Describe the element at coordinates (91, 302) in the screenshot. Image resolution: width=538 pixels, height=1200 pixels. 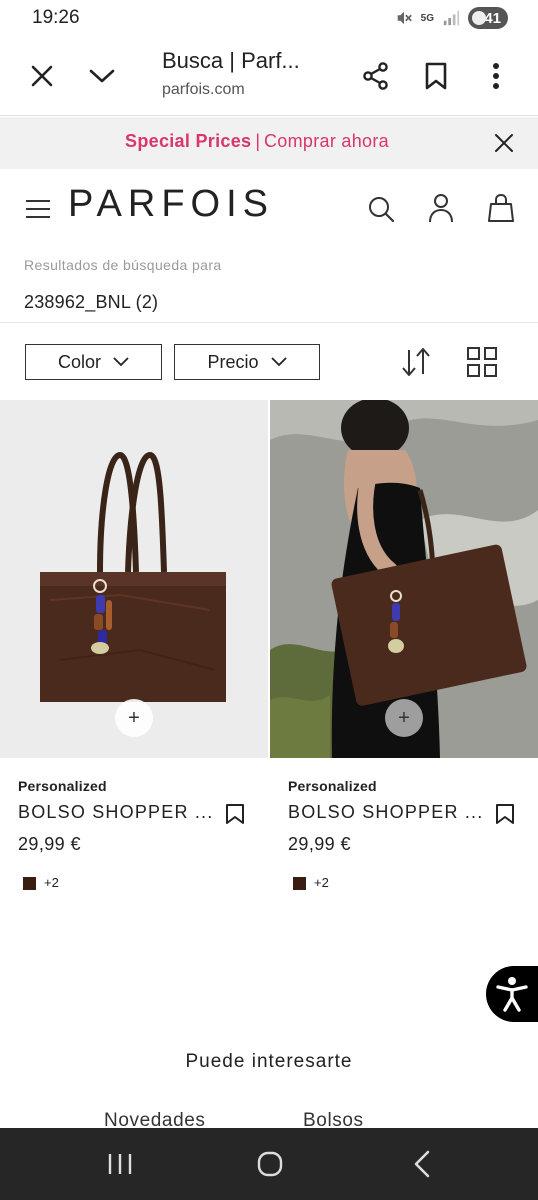
I see `search-query: 238962_BNL (2)` at that location.